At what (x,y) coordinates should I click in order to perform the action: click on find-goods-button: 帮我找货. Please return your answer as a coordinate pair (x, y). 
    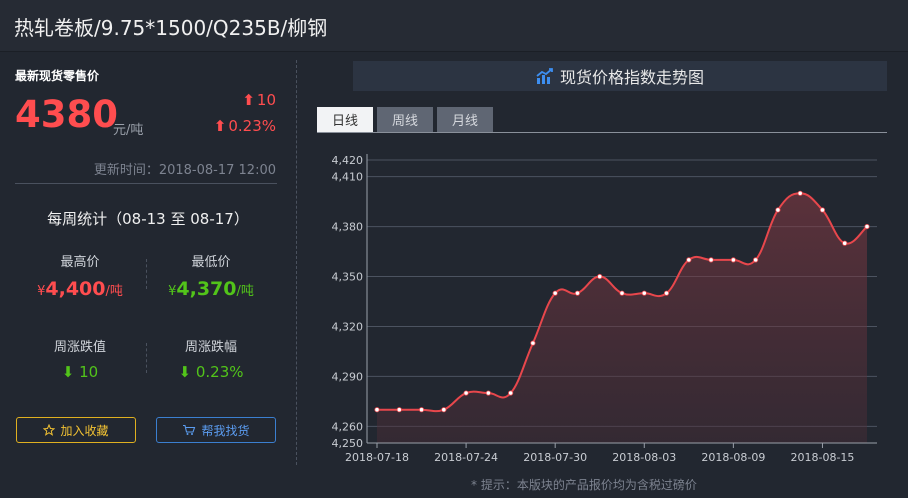
    Looking at the image, I should click on (216, 430).